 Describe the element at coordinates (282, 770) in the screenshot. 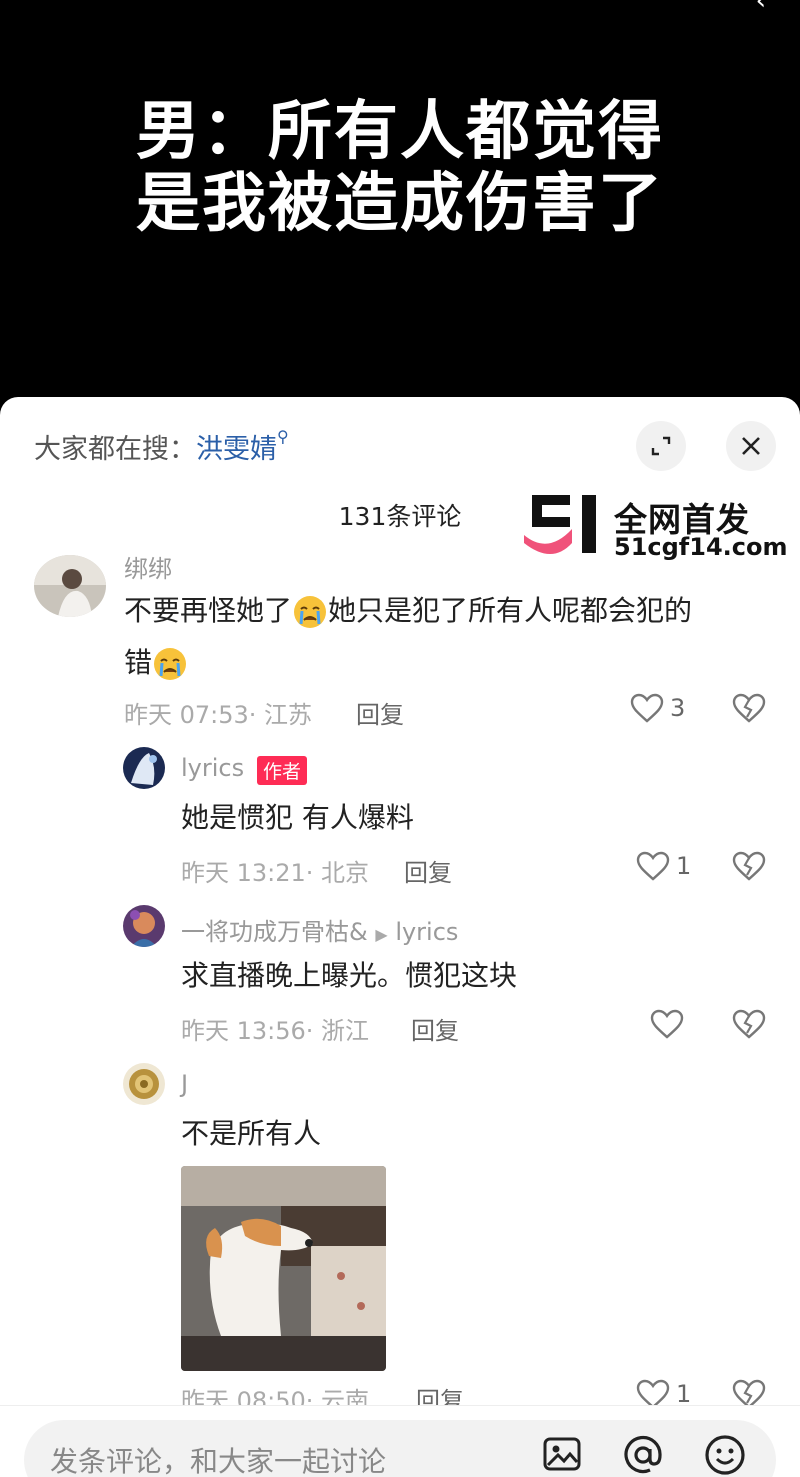

I see `author-badge: 作者` at that location.